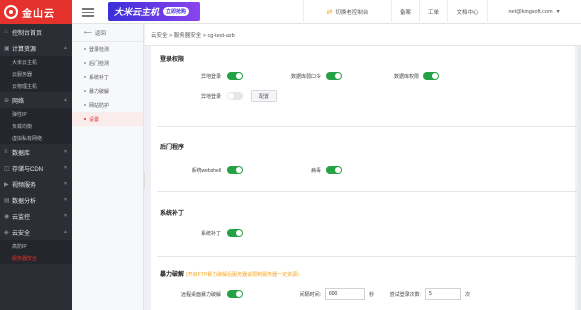  I want to click on sidebar-subitem-physical-host: 云物理主机, so click(36, 86).